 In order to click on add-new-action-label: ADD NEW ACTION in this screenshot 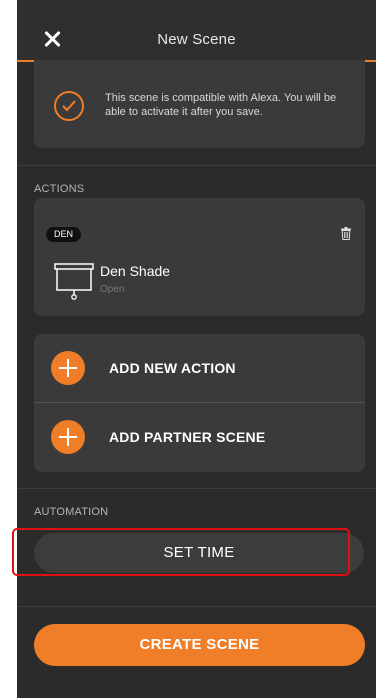, I will do `click(172, 368)`.